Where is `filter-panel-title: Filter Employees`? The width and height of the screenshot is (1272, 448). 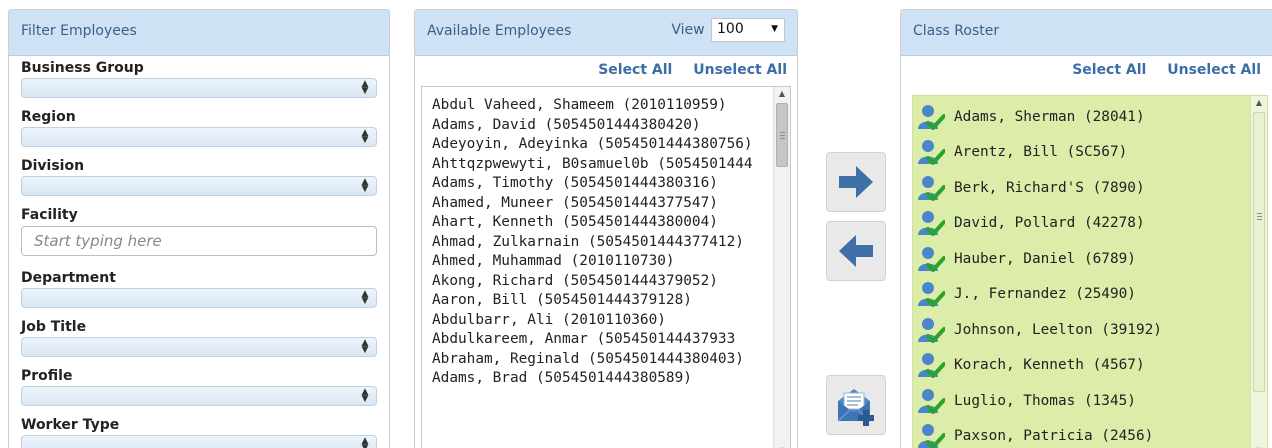
filter-panel-title: Filter Employees is located at coordinates (199, 33).